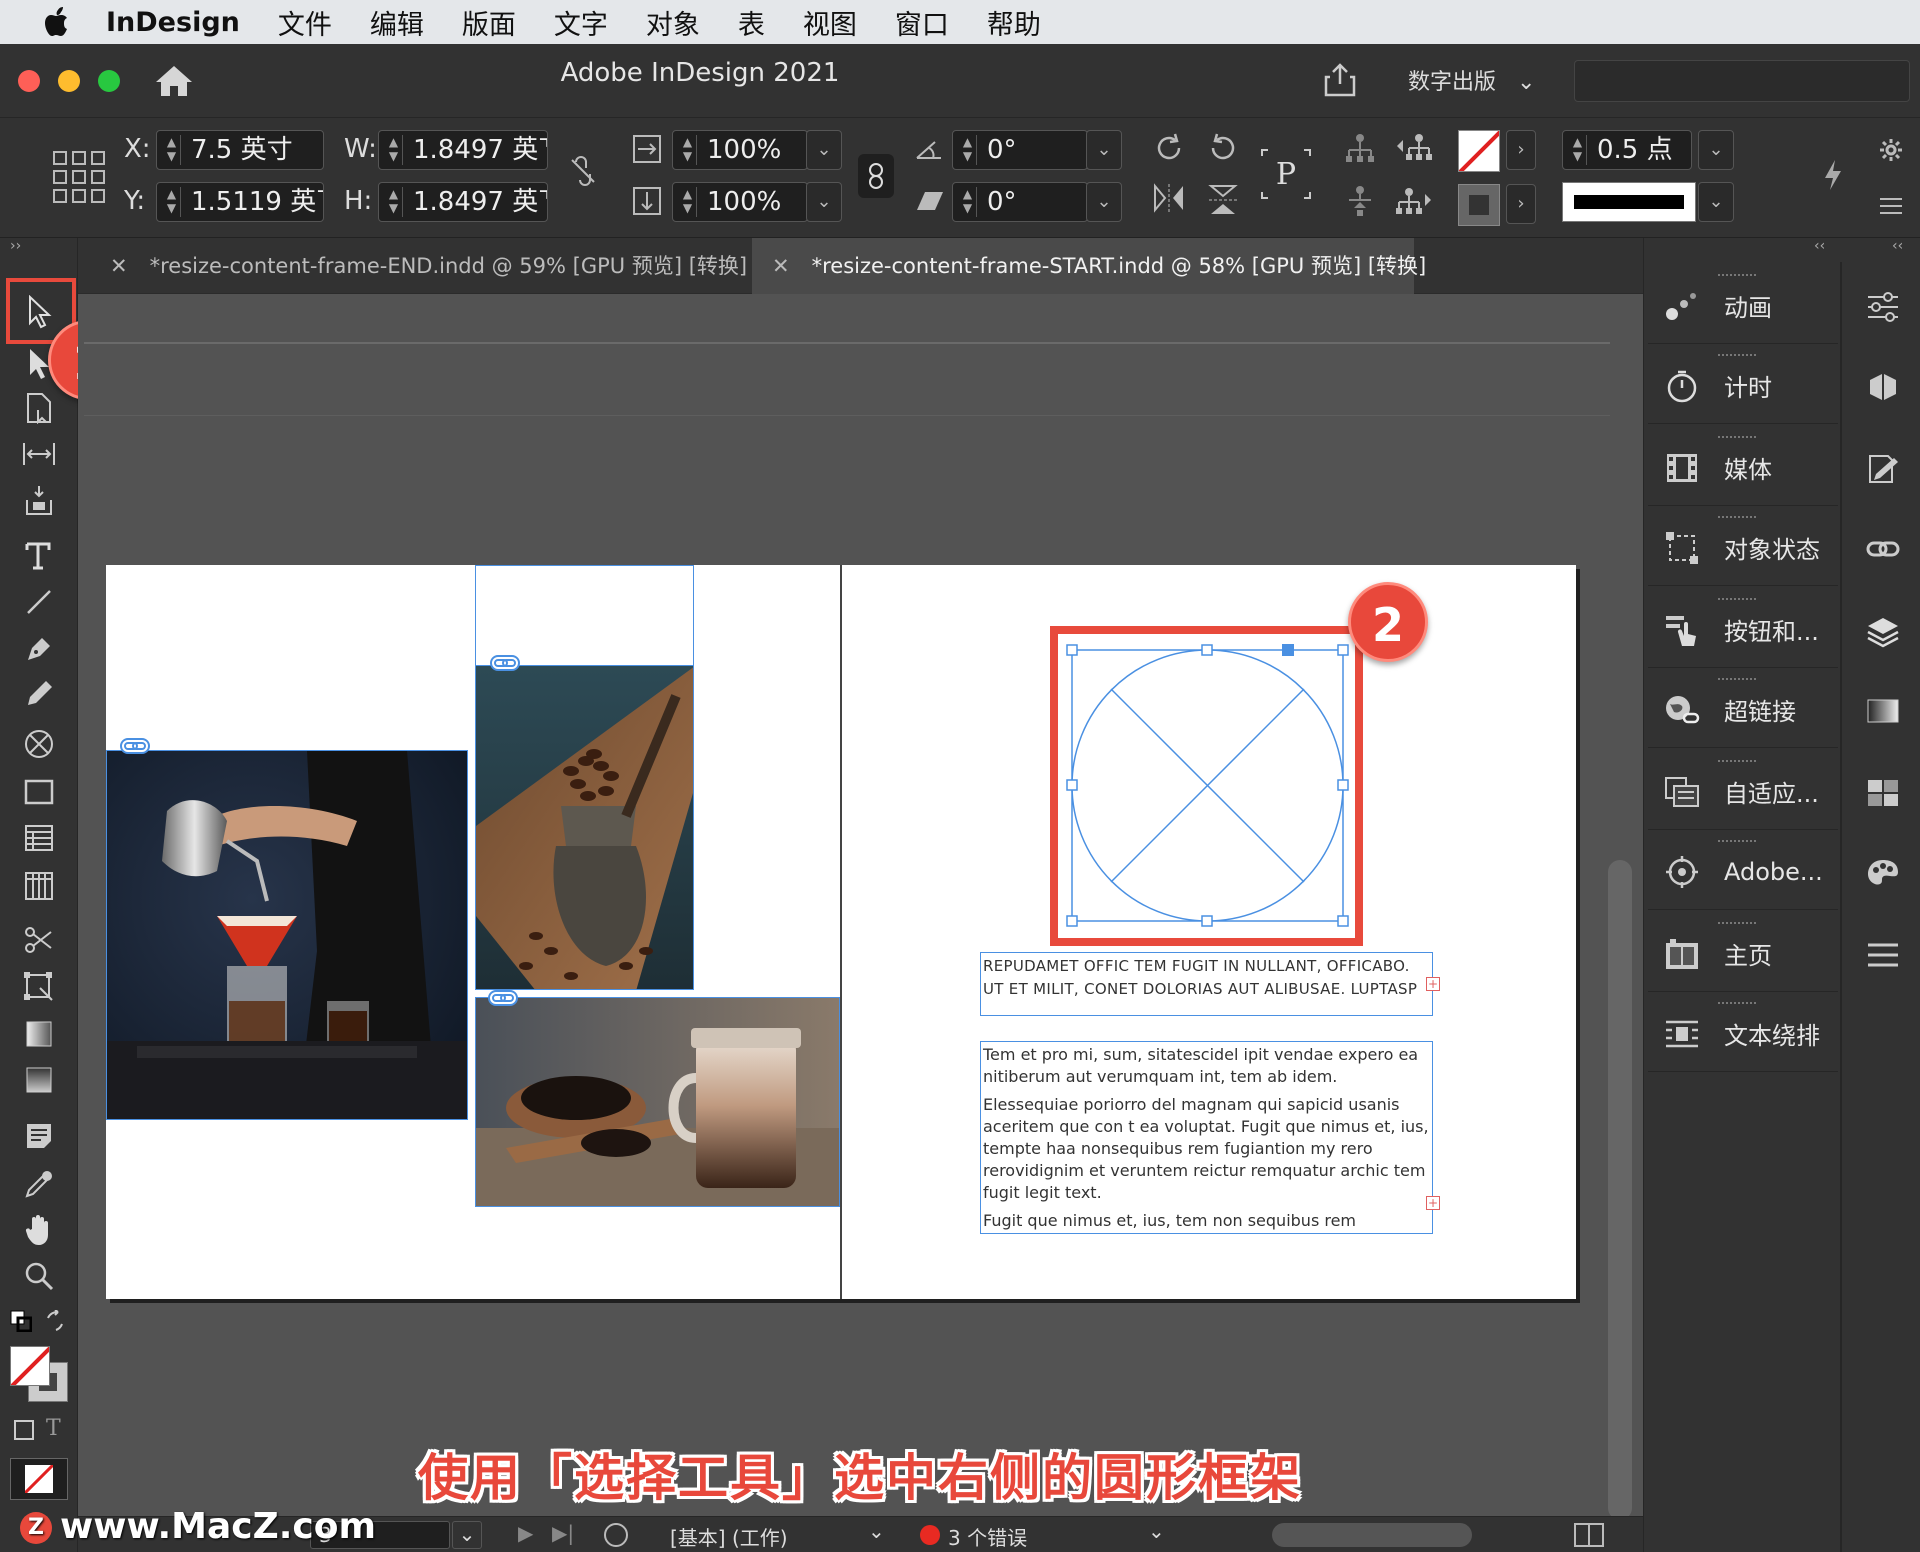 This screenshot has height=1552, width=1920. Describe the element at coordinates (1743, 954) in the screenshot. I see `panel-item-pages: 主页` at that location.